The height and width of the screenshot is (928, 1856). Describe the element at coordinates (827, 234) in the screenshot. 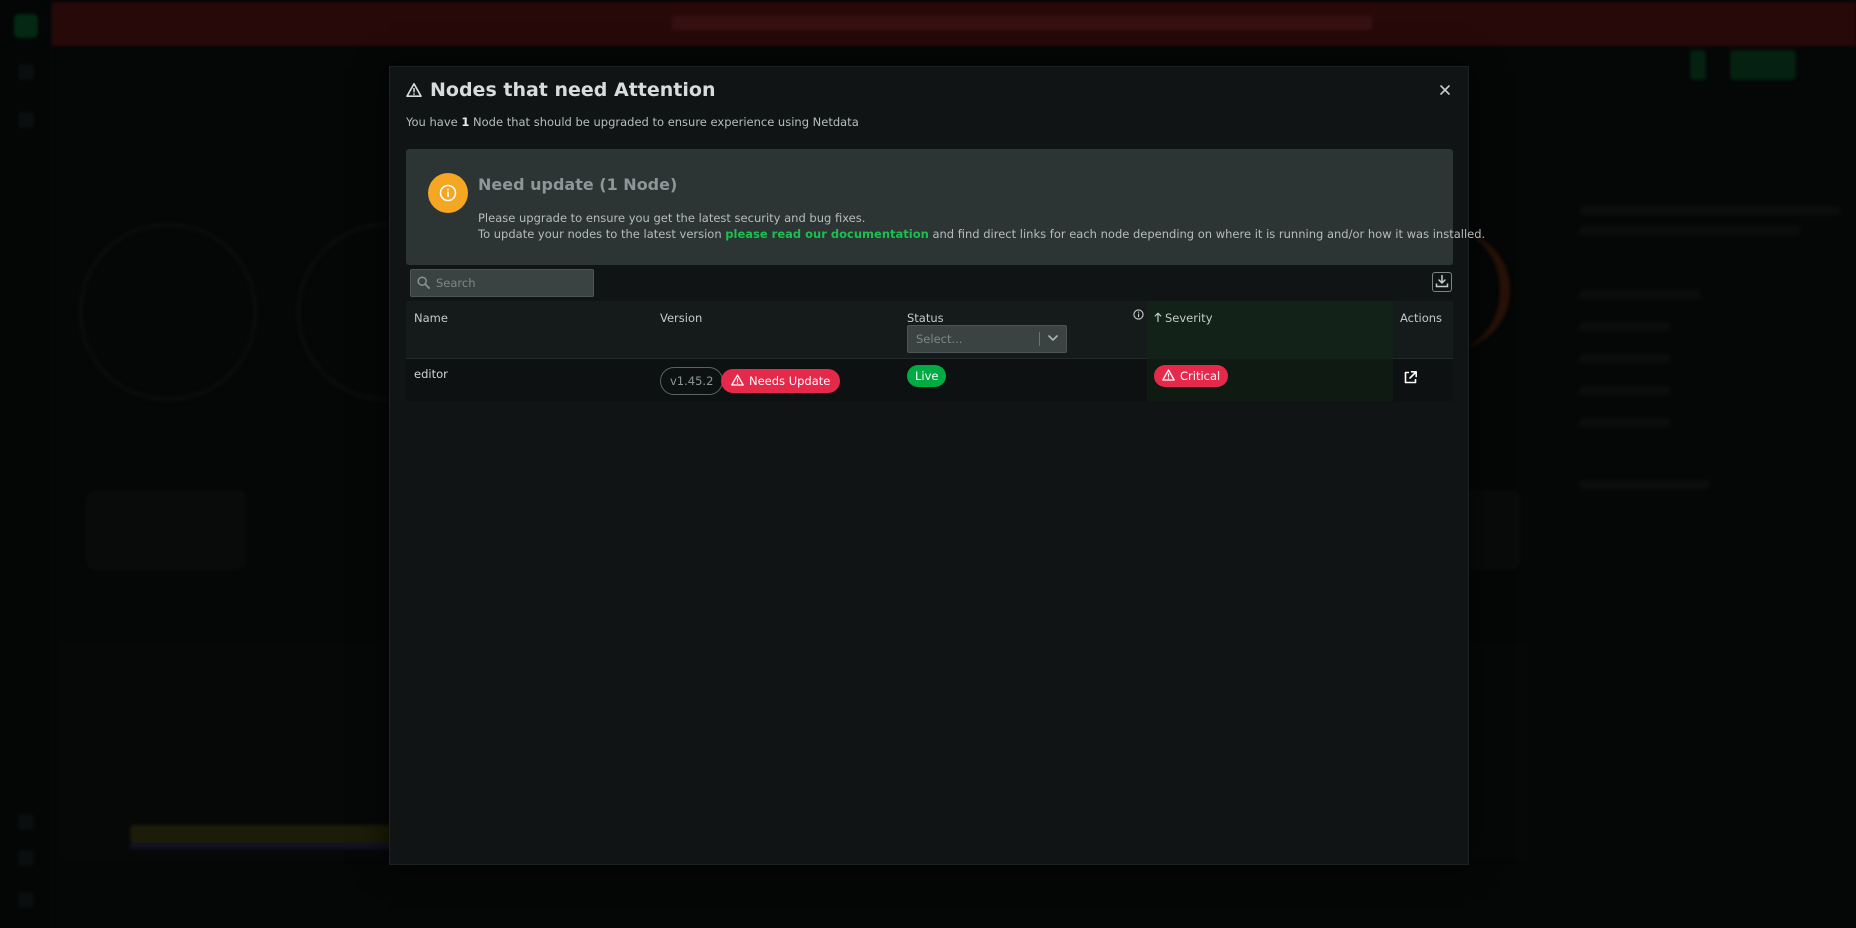

I see `documentation-link: please read our documentation` at that location.